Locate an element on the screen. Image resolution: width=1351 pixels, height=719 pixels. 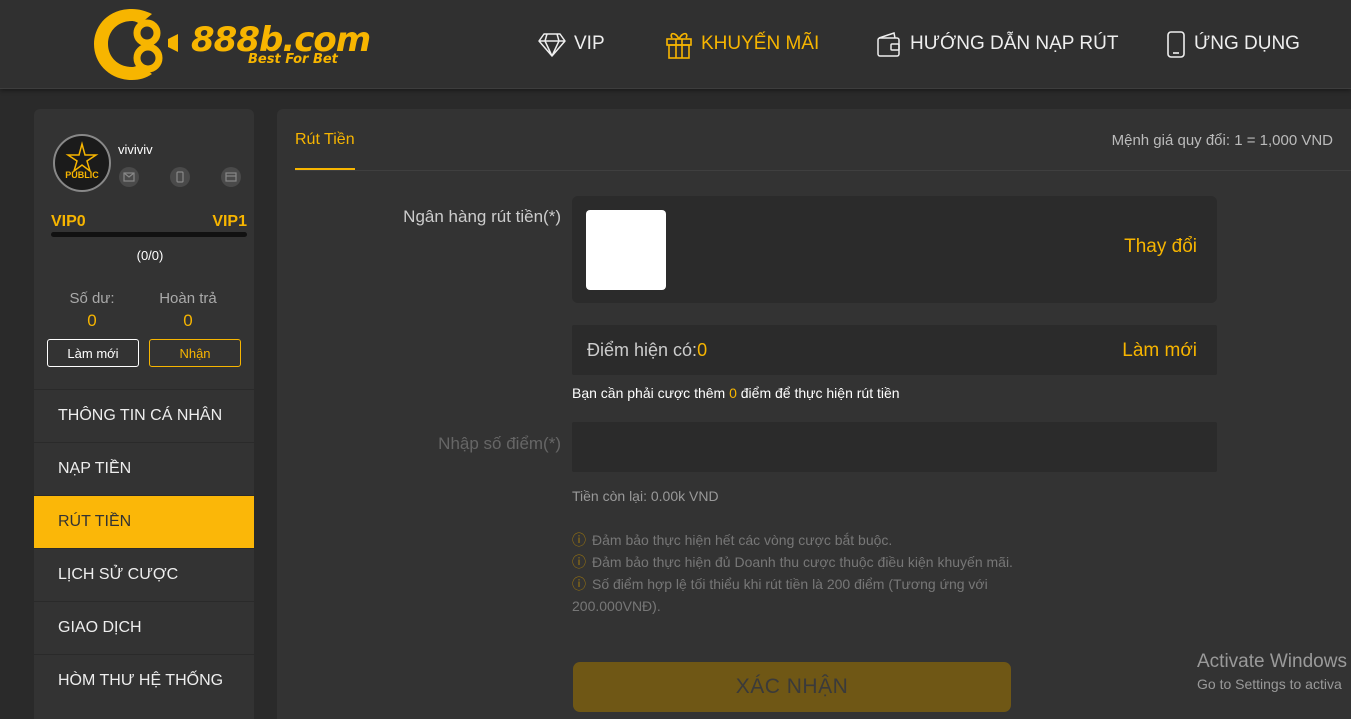
email-verify-icon is located at coordinates (129, 177).